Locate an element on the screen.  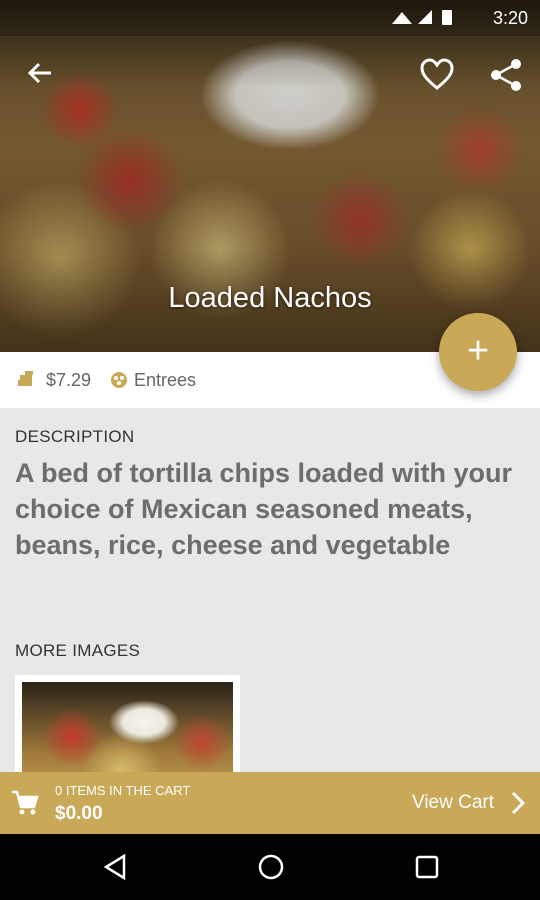
share-button is located at coordinates (507, 75).